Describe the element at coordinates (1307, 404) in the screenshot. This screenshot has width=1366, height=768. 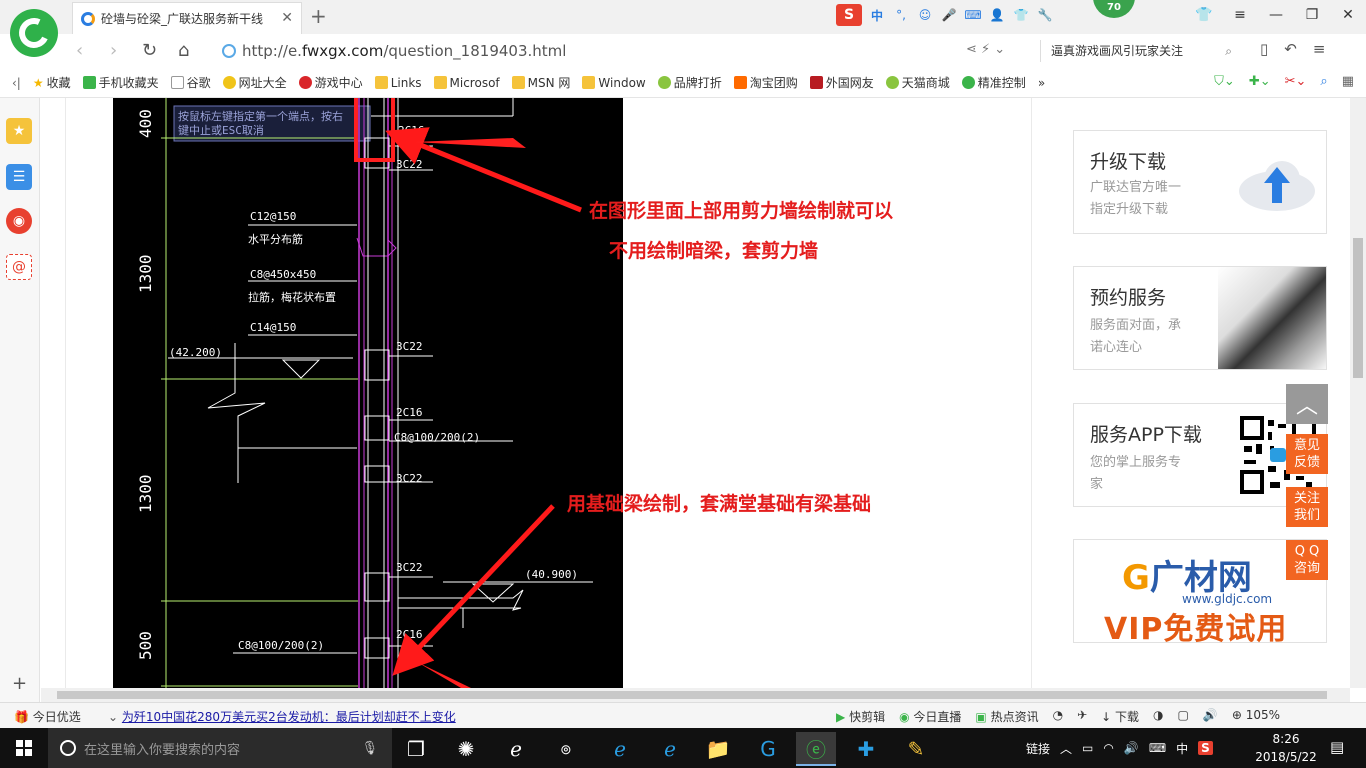
I see `back-to-top-button: ︿` at that location.